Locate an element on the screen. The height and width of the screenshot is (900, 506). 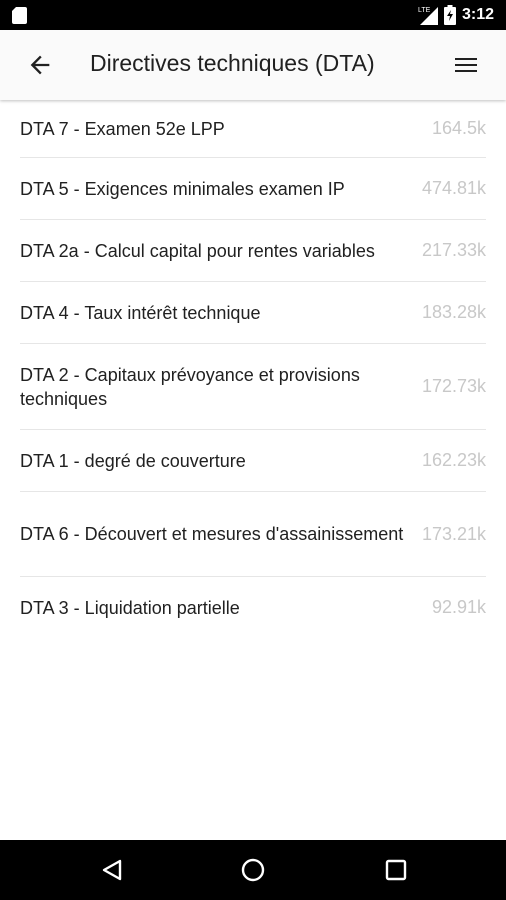
document-size: 164.5k is located at coordinates (458, 128).